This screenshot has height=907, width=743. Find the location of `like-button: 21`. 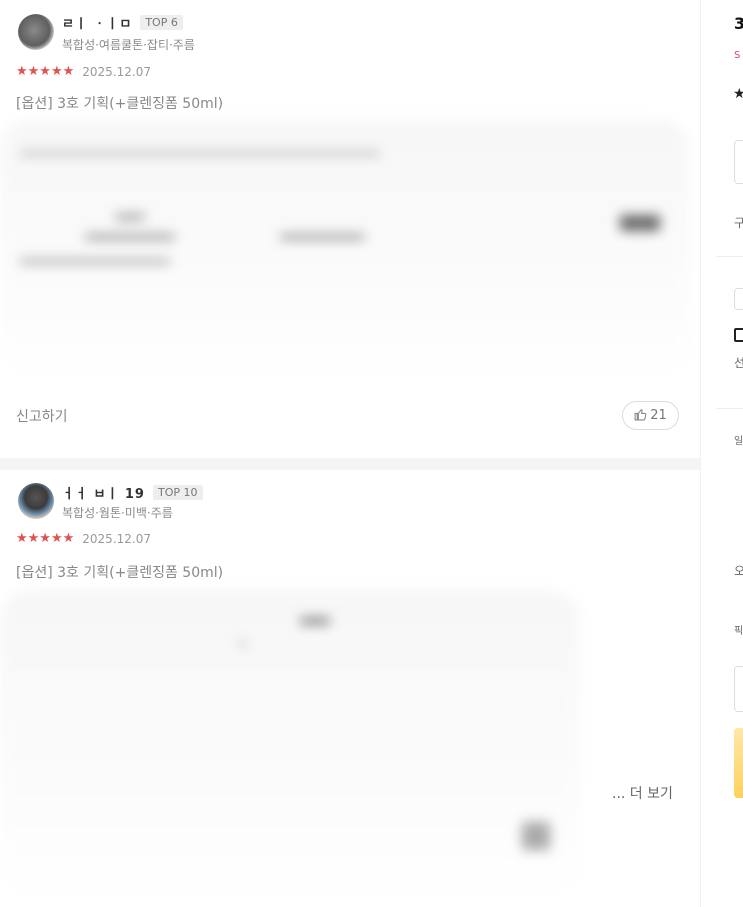

like-button: 21 is located at coordinates (650, 415).